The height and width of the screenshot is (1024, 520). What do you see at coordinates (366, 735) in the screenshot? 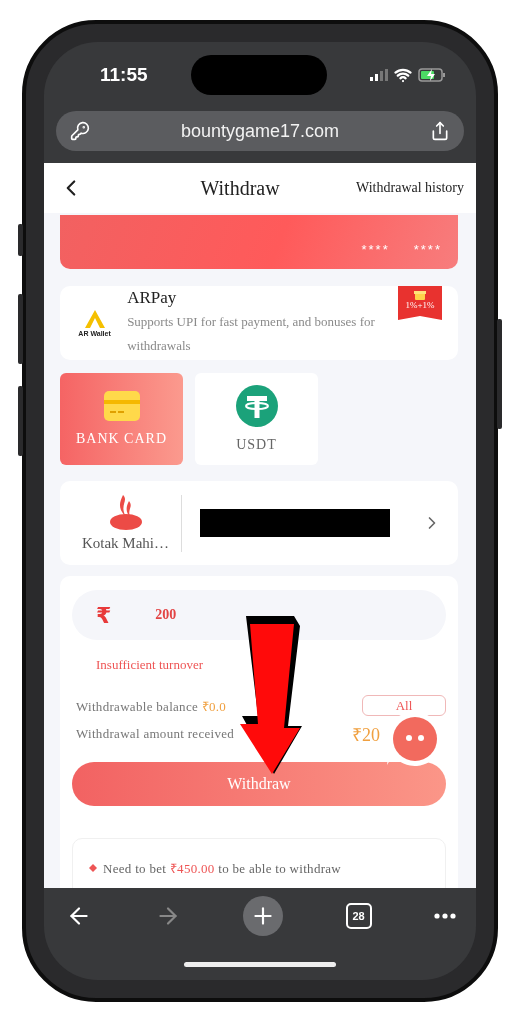
I see `received-amount: ₹20` at bounding box center [366, 735].